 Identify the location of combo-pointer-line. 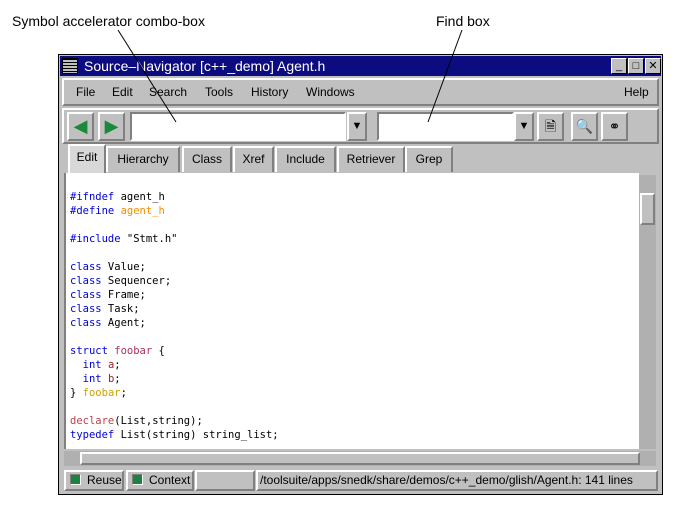
(147, 76).